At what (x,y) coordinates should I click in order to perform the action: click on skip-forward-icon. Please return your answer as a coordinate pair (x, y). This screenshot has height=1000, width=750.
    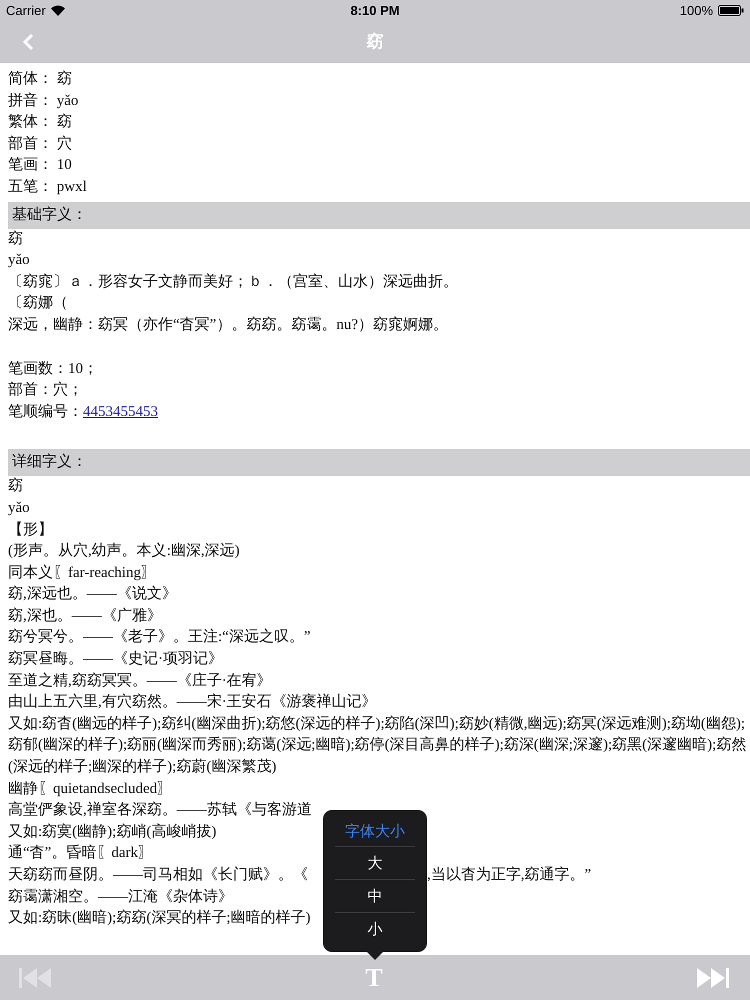
    Looking at the image, I should click on (713, 977).